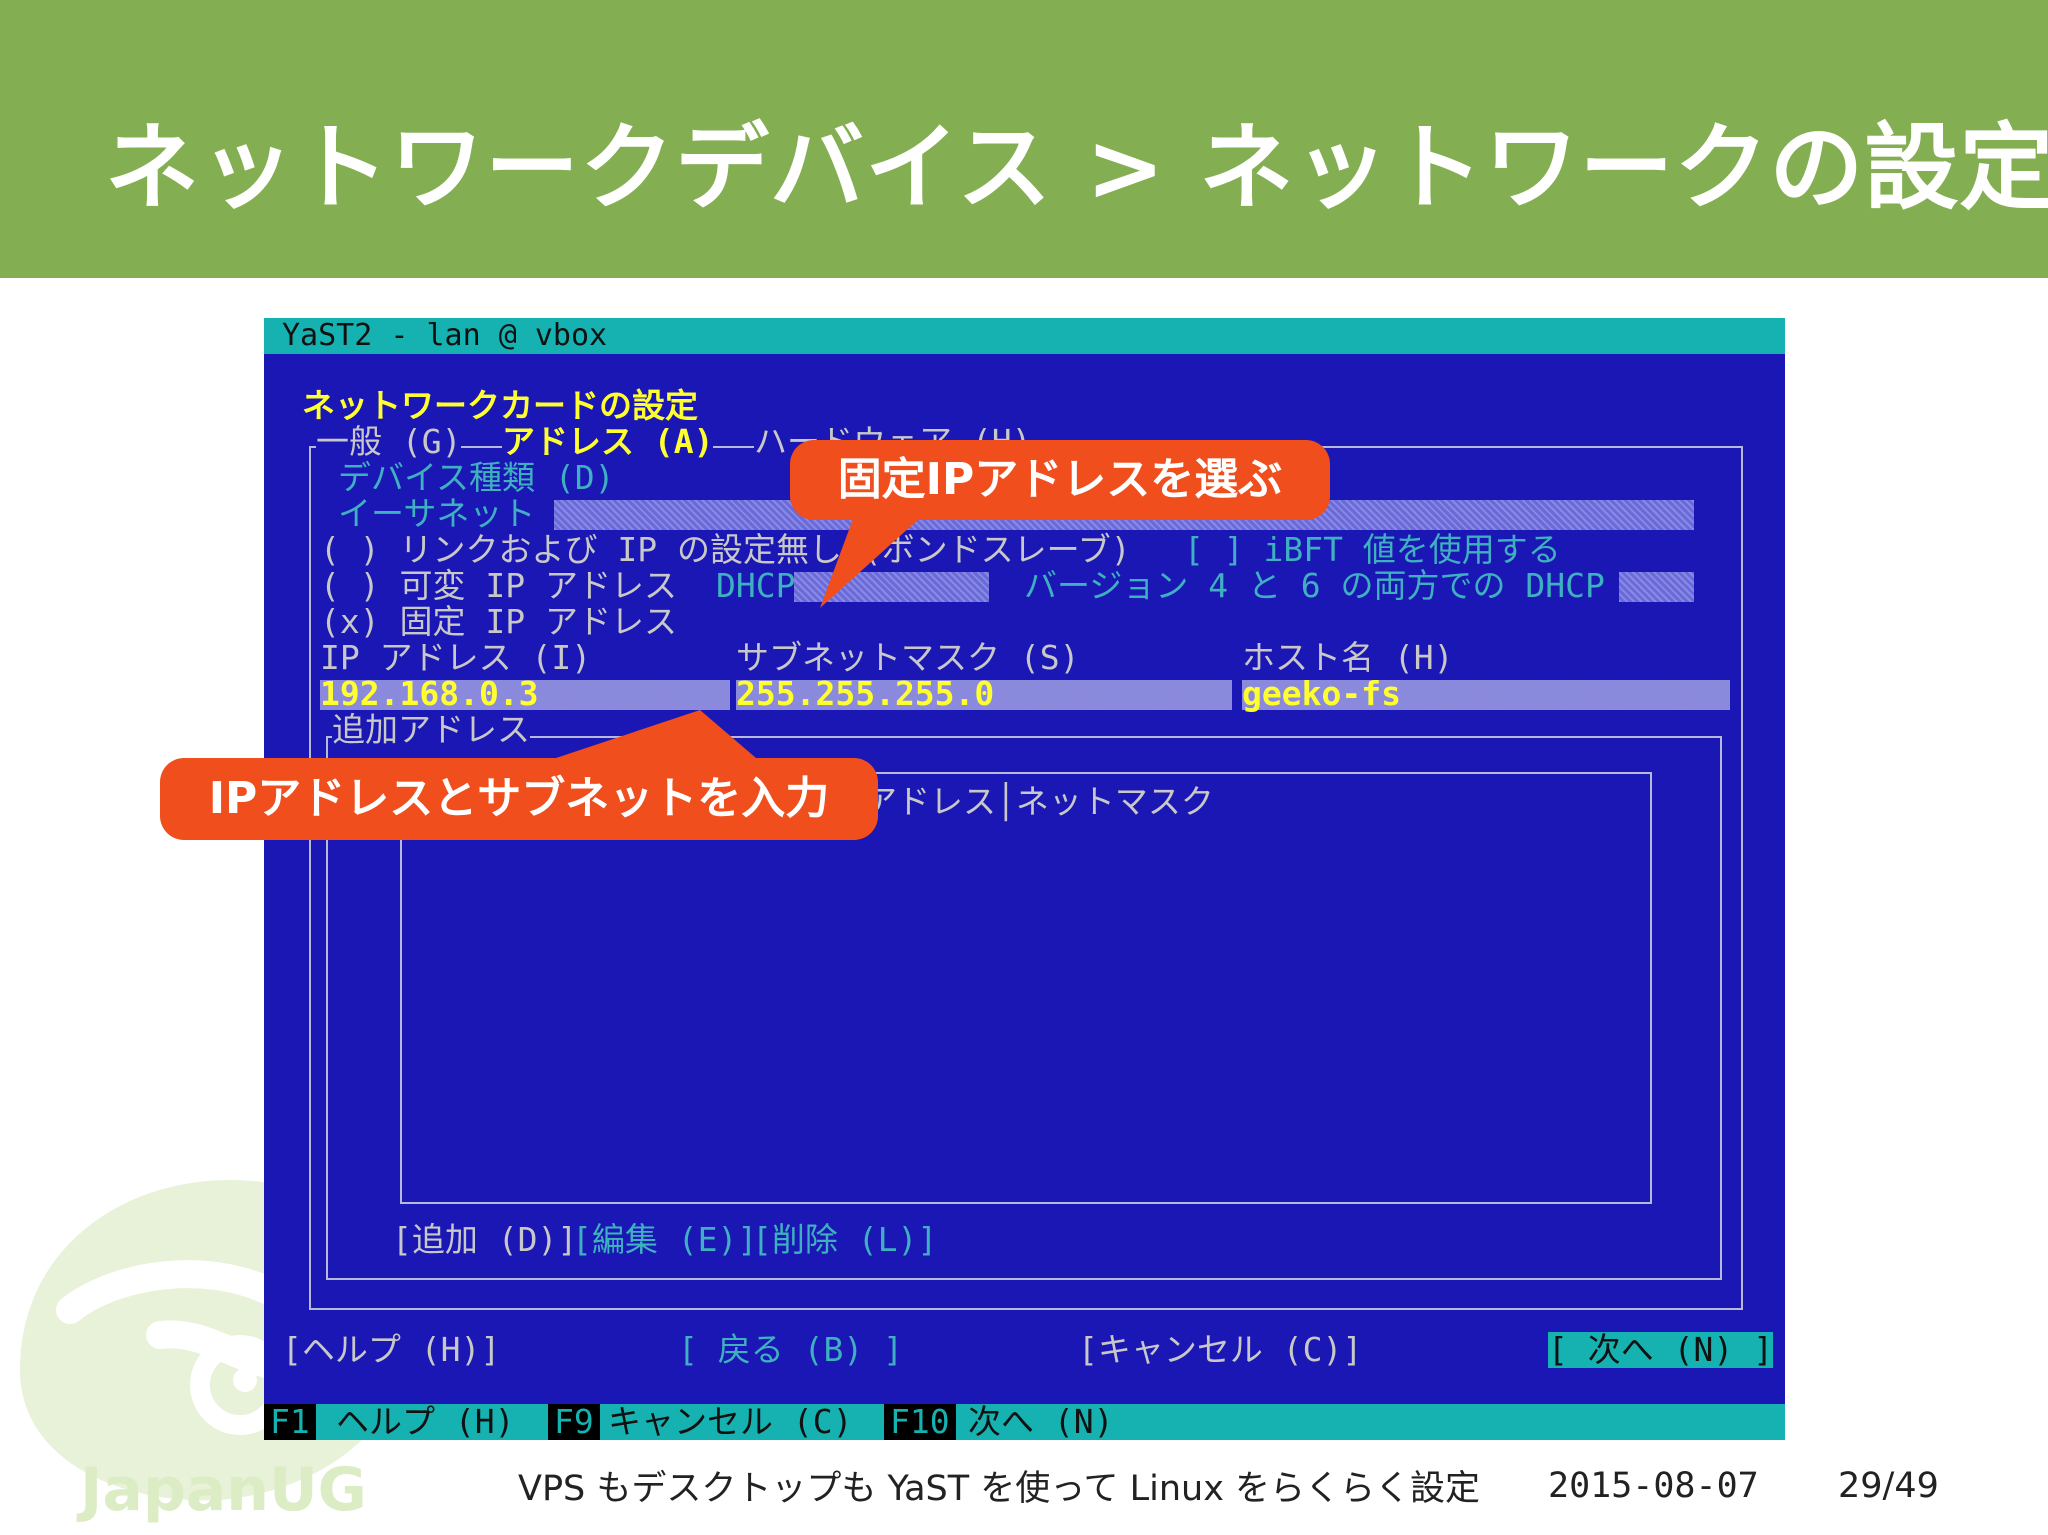 This screenshot has height=1535, width=2048. Describe the element at coordinates (1039, 801) in the screenshot. I see `table-header: アドレス│ネットマスク` at that location.